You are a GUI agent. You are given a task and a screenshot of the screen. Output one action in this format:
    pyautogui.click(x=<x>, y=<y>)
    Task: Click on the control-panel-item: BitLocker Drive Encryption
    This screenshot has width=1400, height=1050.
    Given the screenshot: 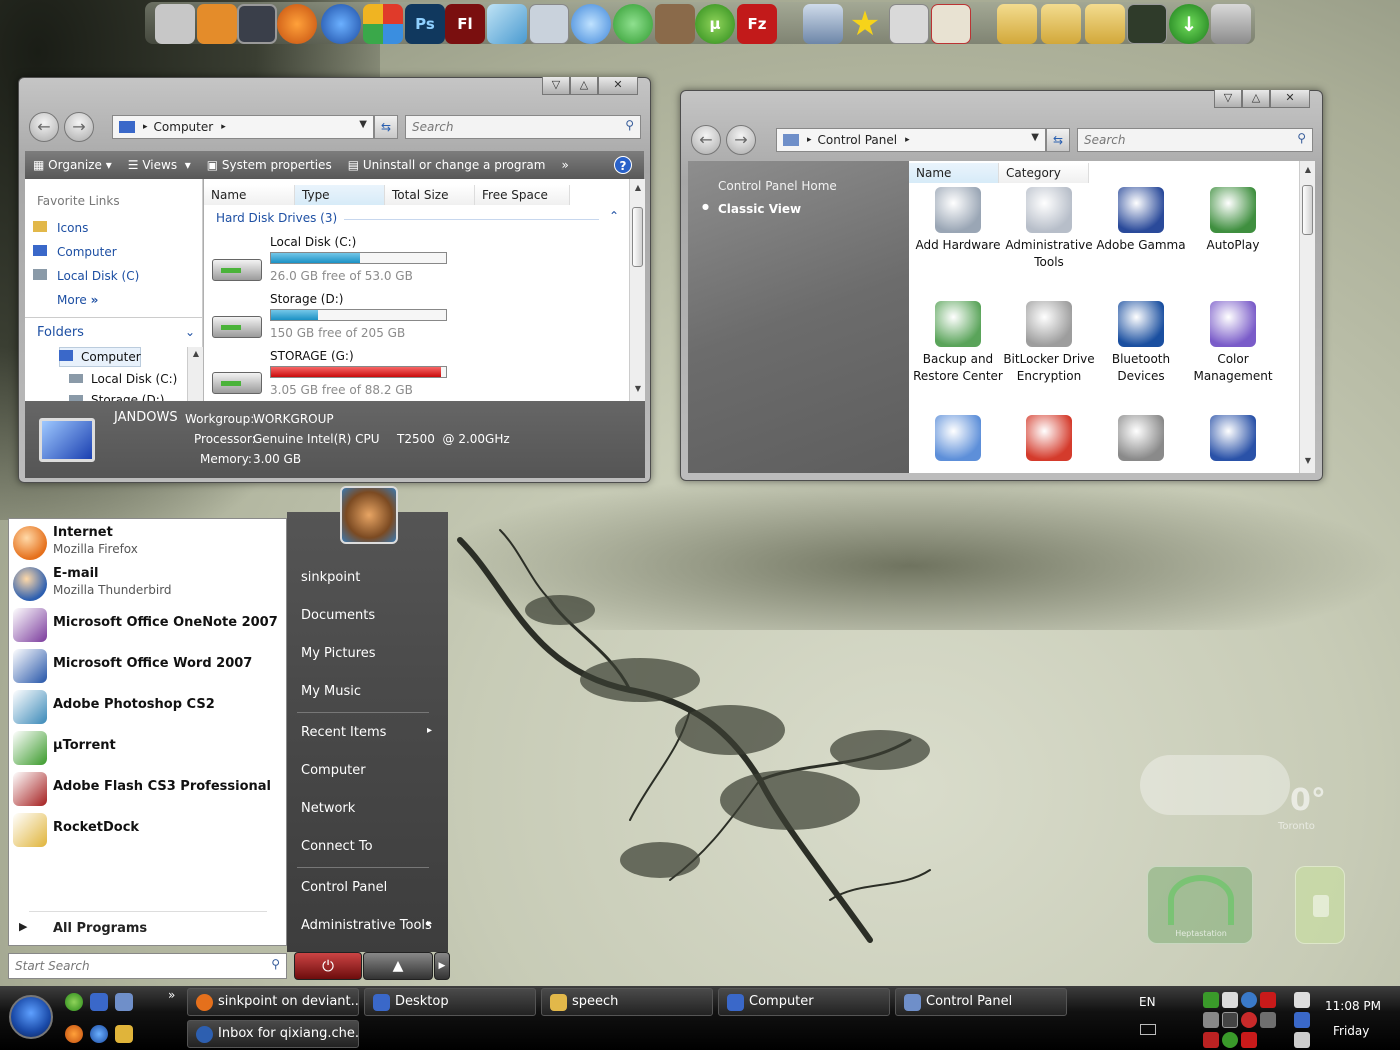 What is the action you would take?
    pyautogui.click(x=1049, y=343)
    